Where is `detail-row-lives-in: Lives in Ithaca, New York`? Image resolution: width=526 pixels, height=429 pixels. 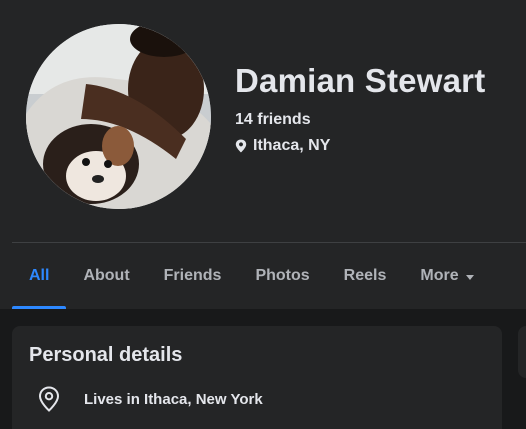
detail-row-lives-in: Lives in Ithaca, New York is located at coordinates (150, 399).